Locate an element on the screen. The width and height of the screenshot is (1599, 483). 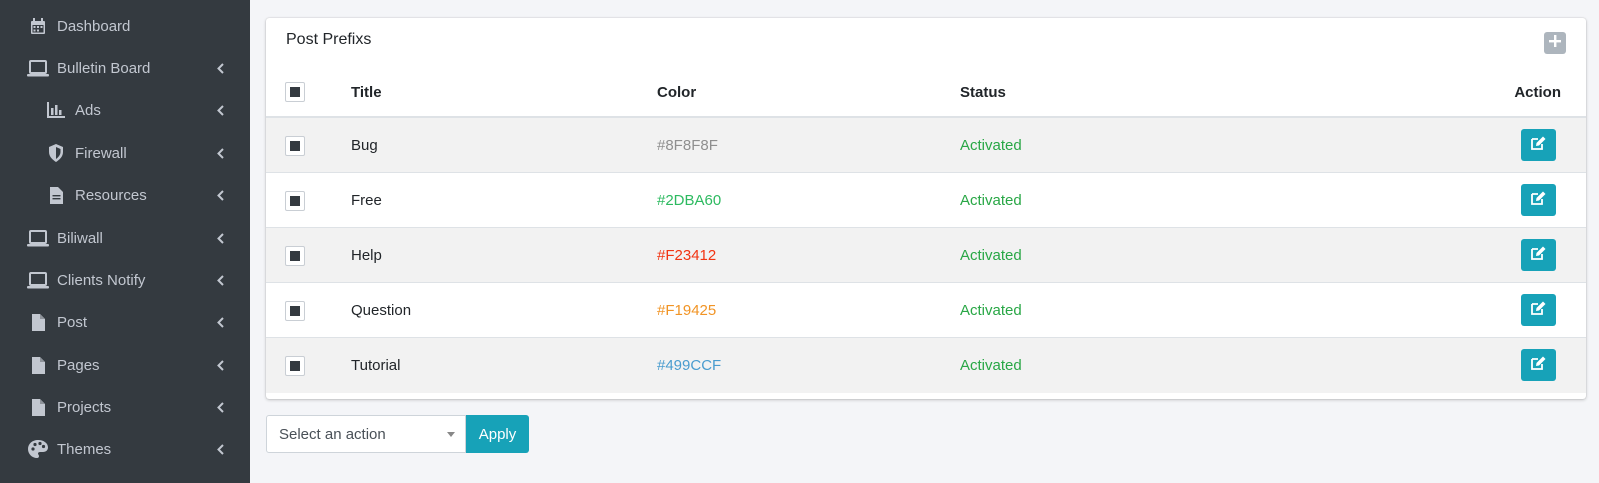
sidebar-item-label: Clients Notify is located at coordinates (101, 280).